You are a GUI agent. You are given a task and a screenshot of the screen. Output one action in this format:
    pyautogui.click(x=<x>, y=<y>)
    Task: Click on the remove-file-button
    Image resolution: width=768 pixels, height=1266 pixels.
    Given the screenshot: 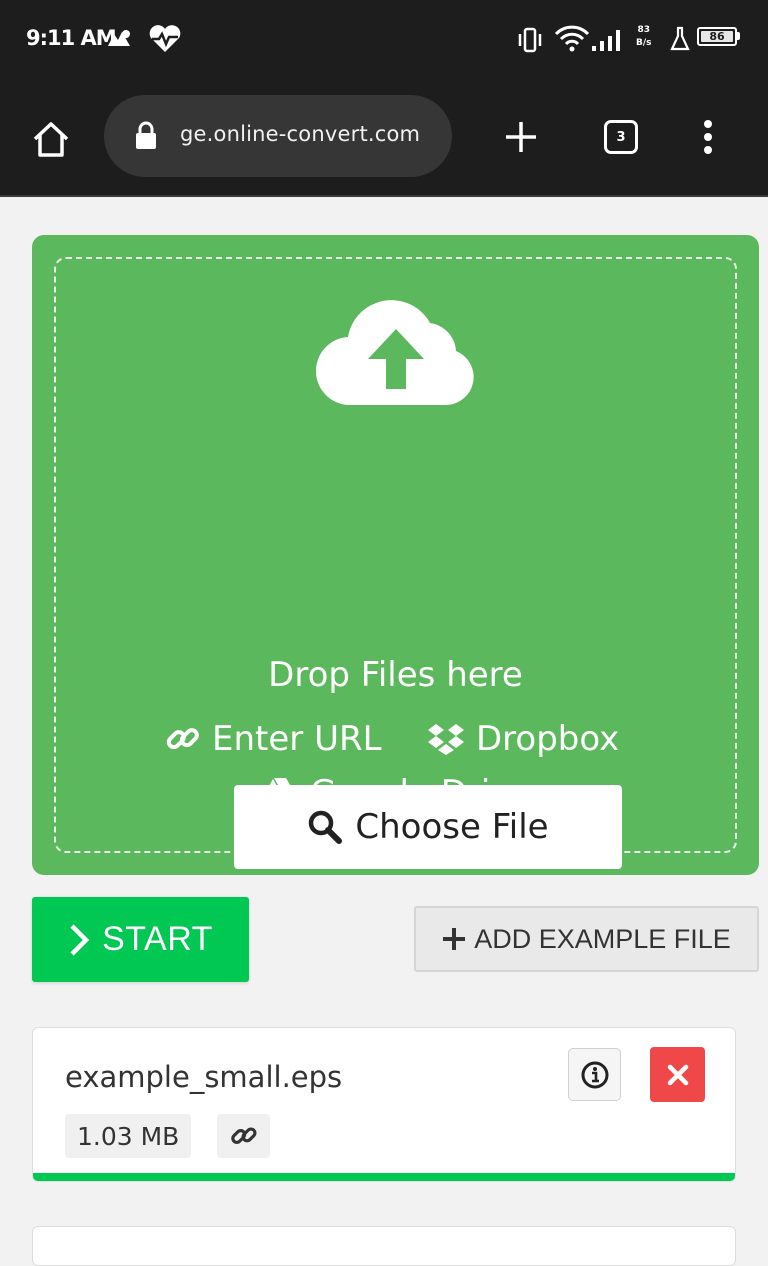 What is the action you would take?
    pyautogui.click(x=677, y=1074)
    